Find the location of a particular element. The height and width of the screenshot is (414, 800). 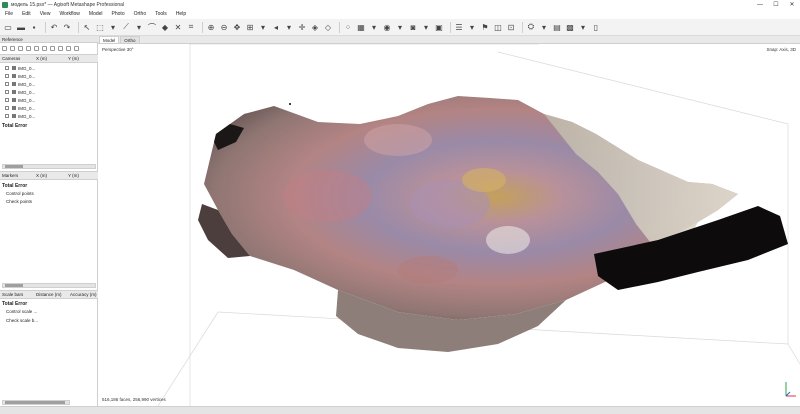

orthomosaic-icon: ▩ is located at coordinates (570, 27).